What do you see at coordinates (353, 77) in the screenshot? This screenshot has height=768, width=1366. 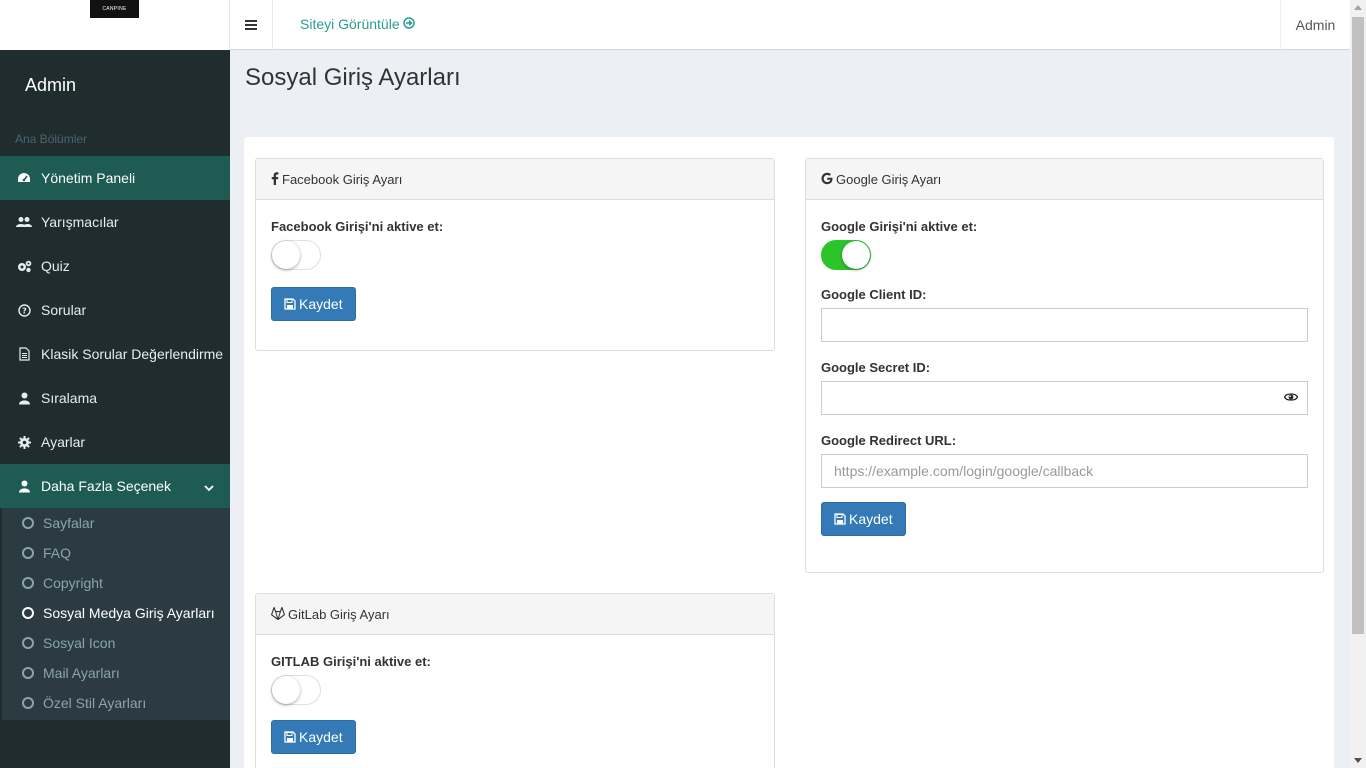 I see `page-title: Sosyal Giriş Ayarları` at bounding box center [353, 77].